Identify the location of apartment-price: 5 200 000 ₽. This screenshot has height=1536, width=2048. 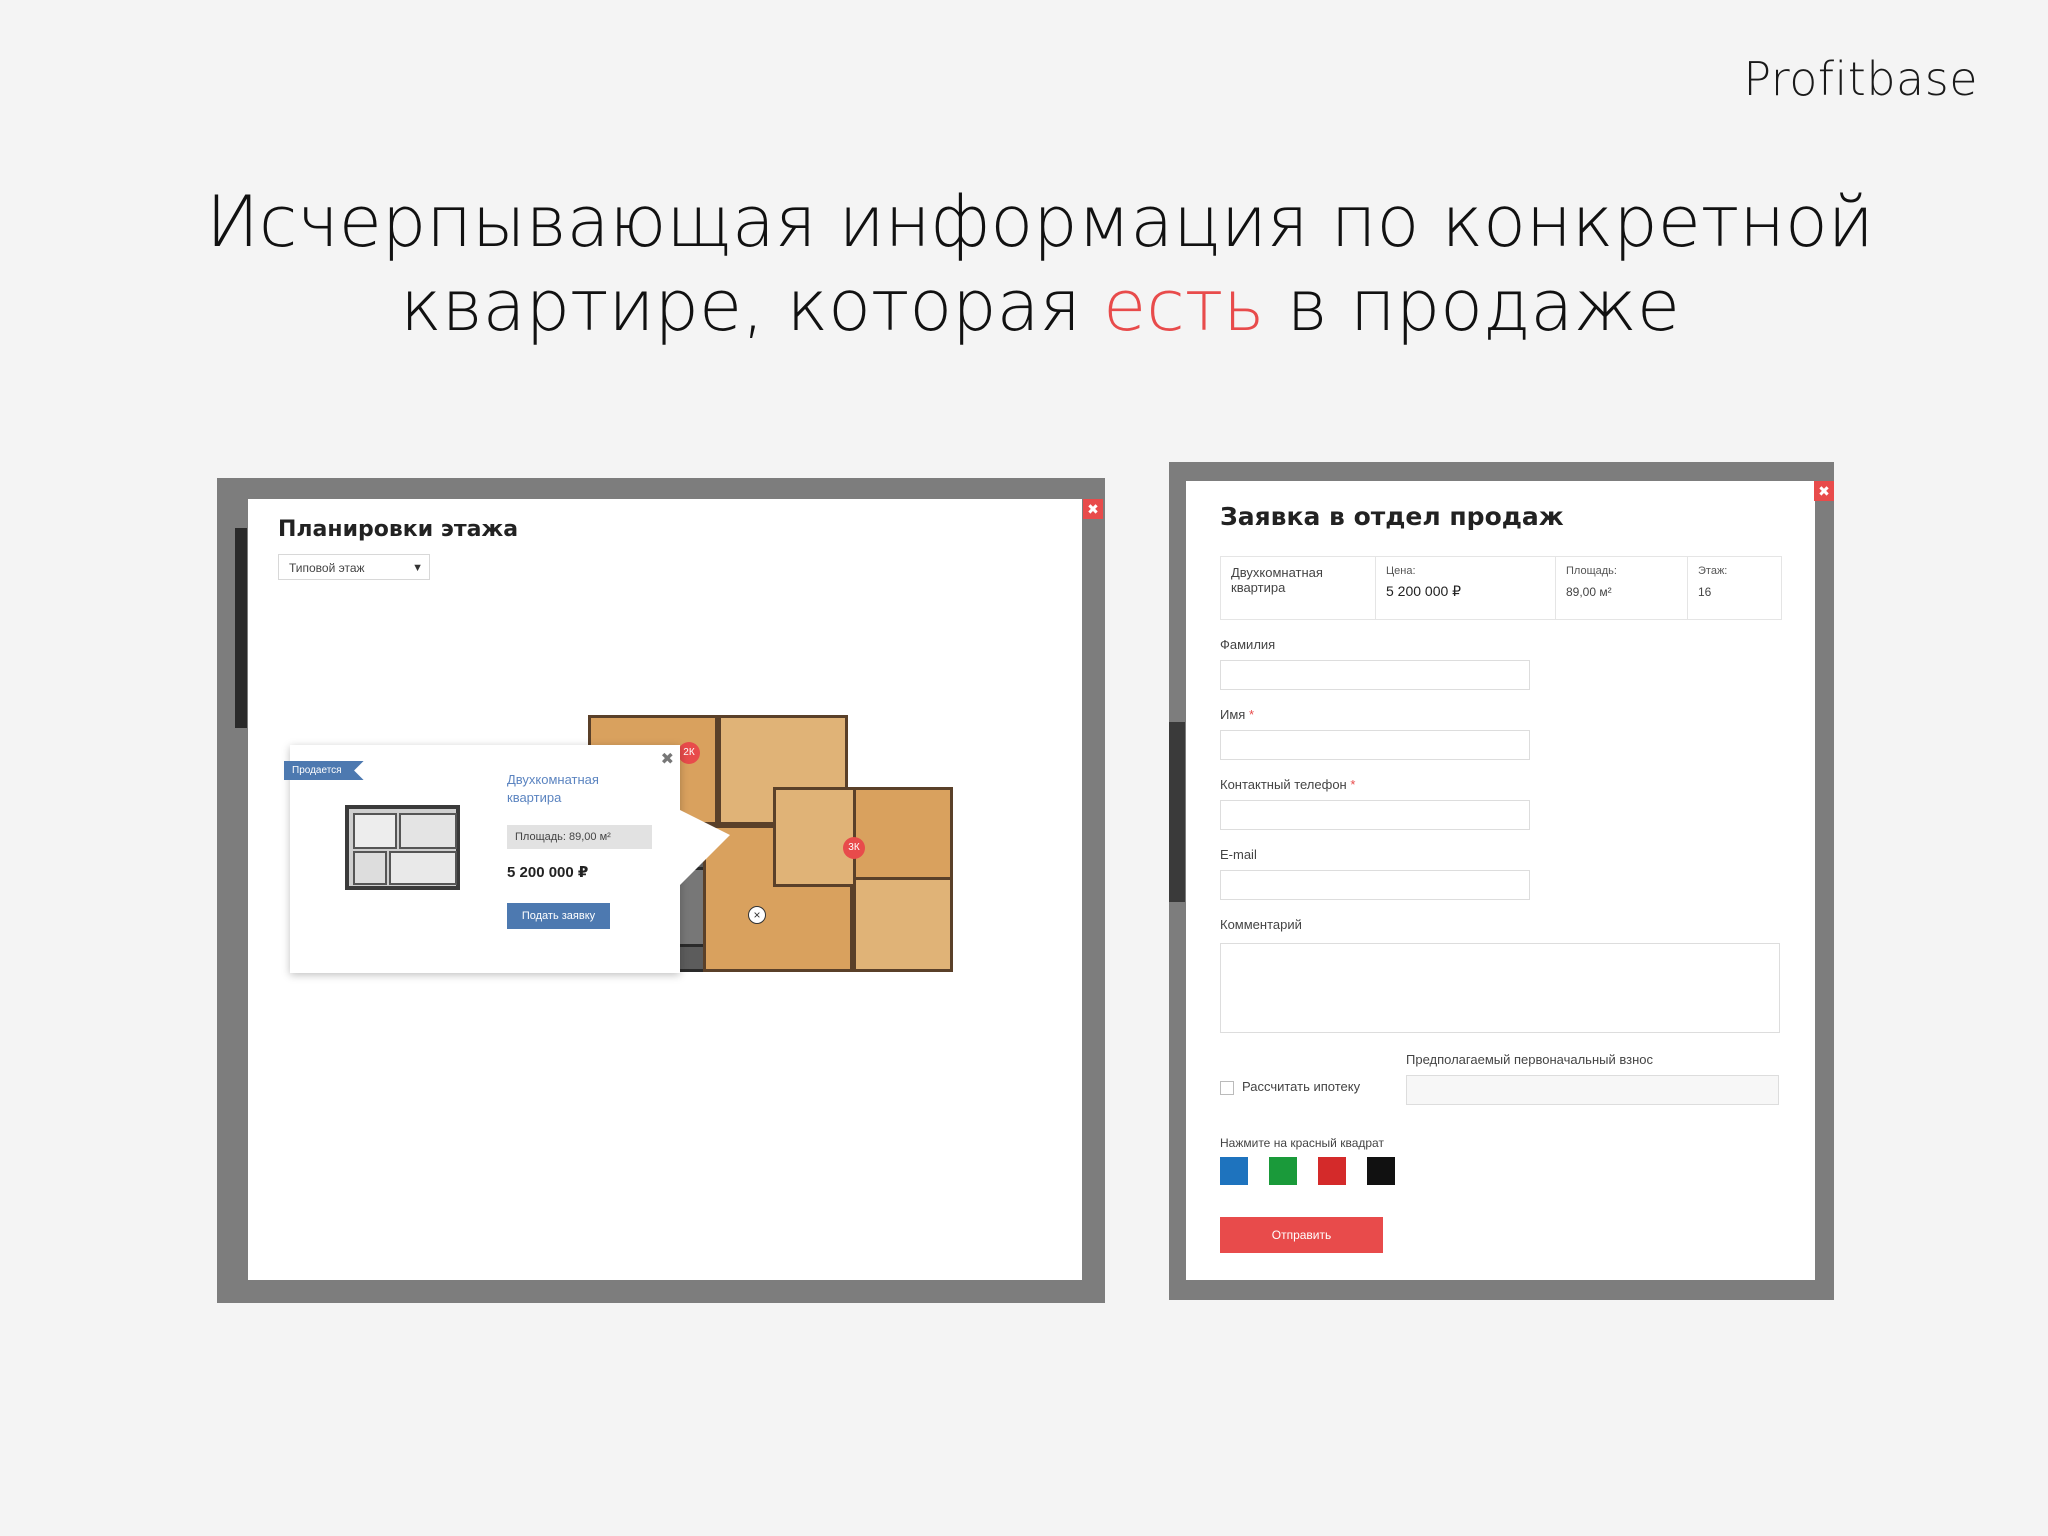
(548, 872).